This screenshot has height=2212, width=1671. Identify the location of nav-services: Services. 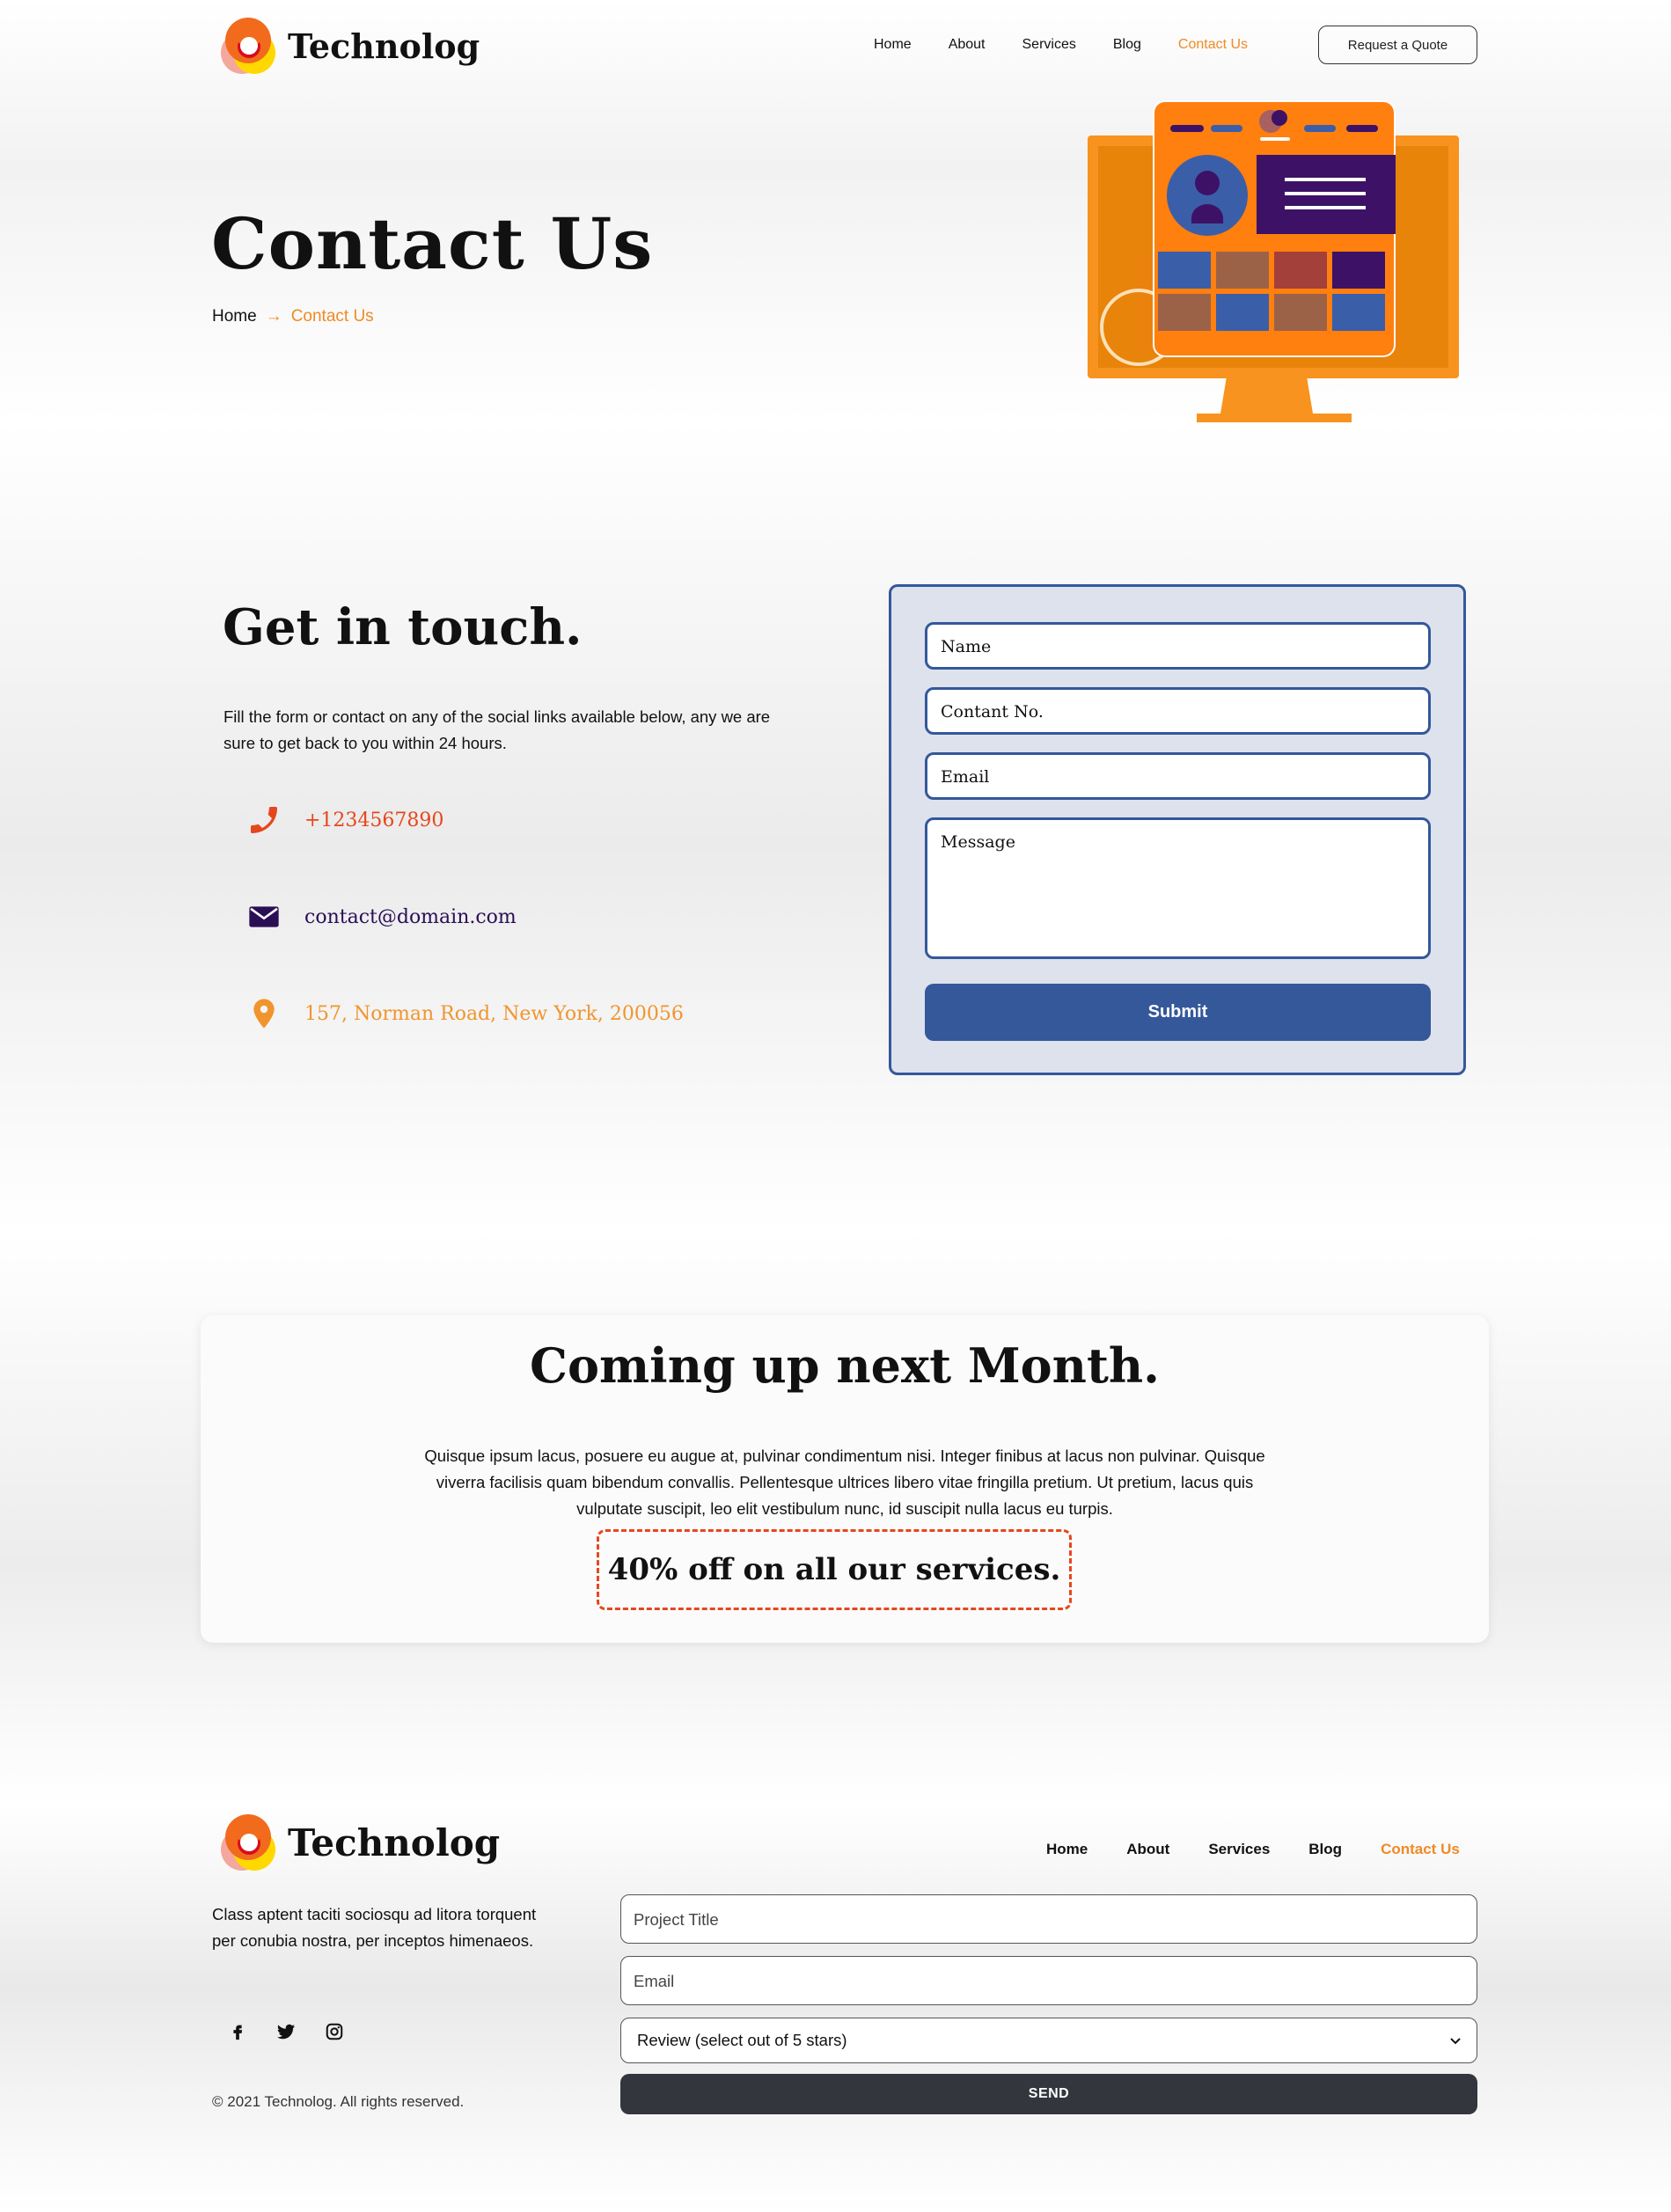
(1049, 45).